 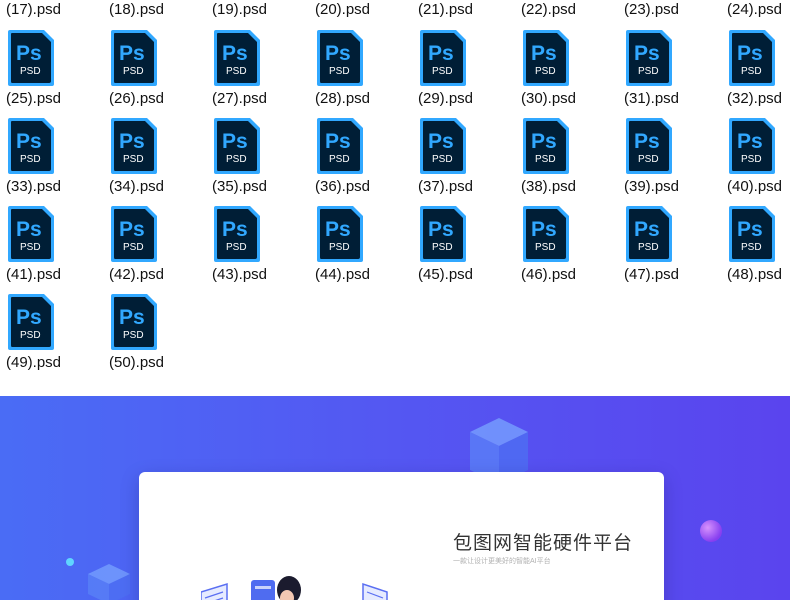 What do you see at coordinates (240, 9) in the screenshot?
I see `file-name-label: (19).psd` at bounding box center [240, 9].